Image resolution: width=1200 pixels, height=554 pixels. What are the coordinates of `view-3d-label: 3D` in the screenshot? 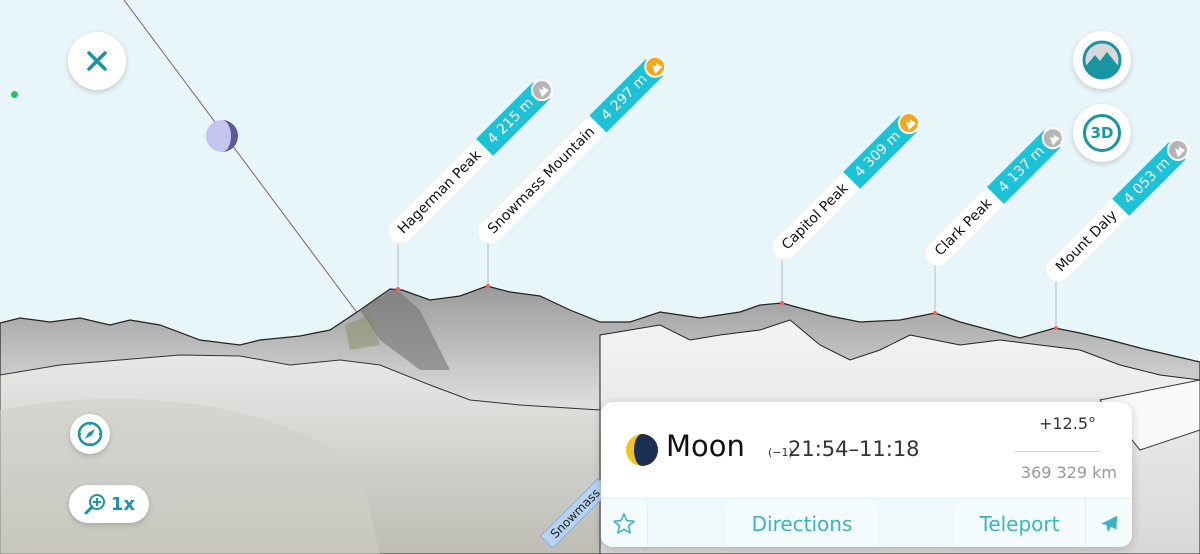 It's located at (1102, 133).